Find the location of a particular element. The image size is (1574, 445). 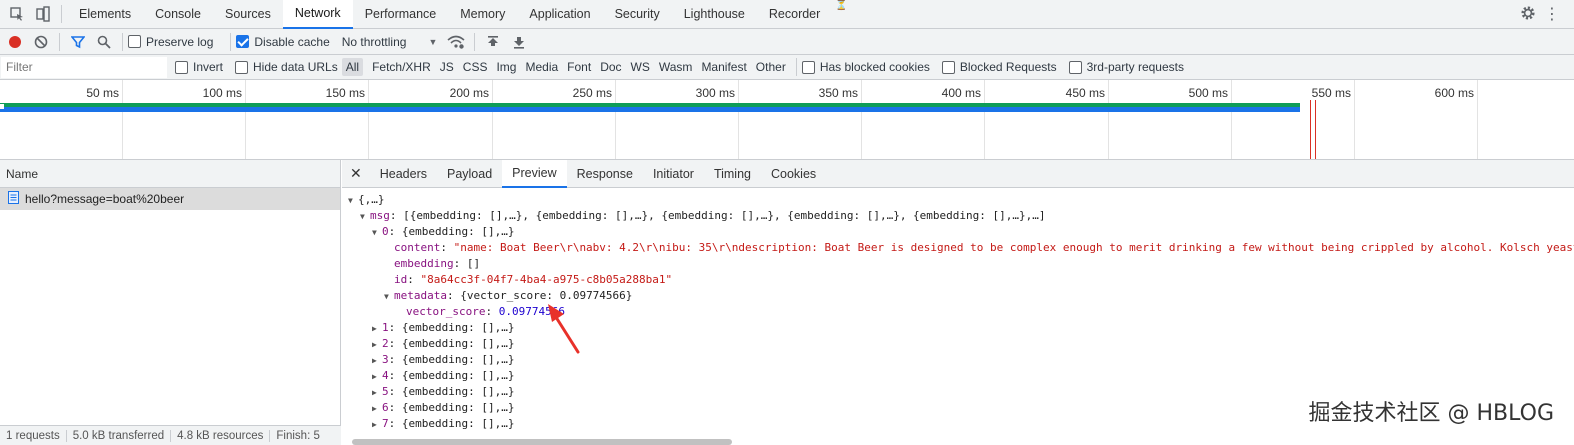

import-har-icon is located at coordinates (493, 42).